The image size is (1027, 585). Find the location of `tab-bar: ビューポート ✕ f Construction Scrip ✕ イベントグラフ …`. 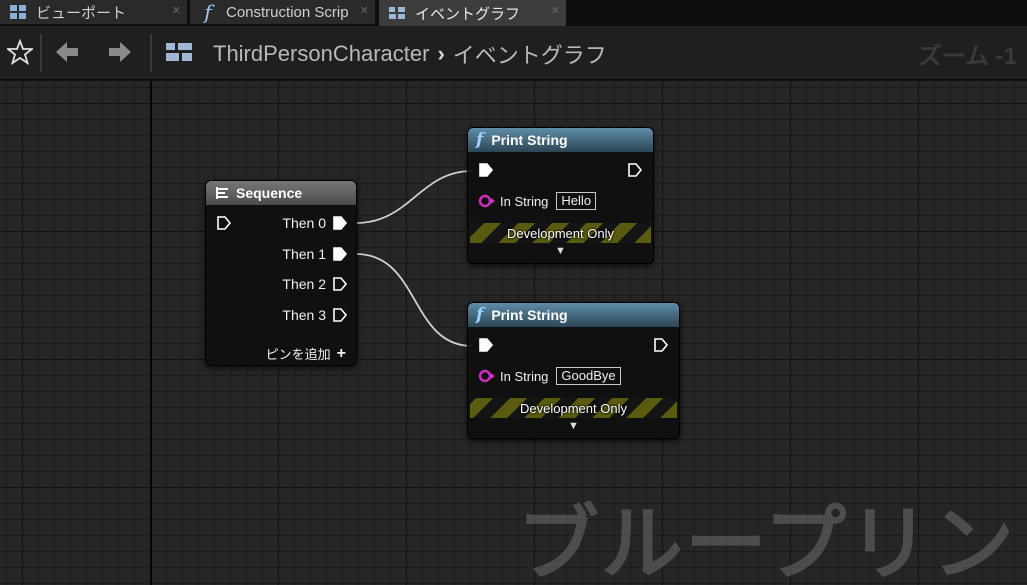

tab-bar: ビューポート ✕ f Construction Scrip ✕ イベントグラフ … is located at coordinates (513, 13).